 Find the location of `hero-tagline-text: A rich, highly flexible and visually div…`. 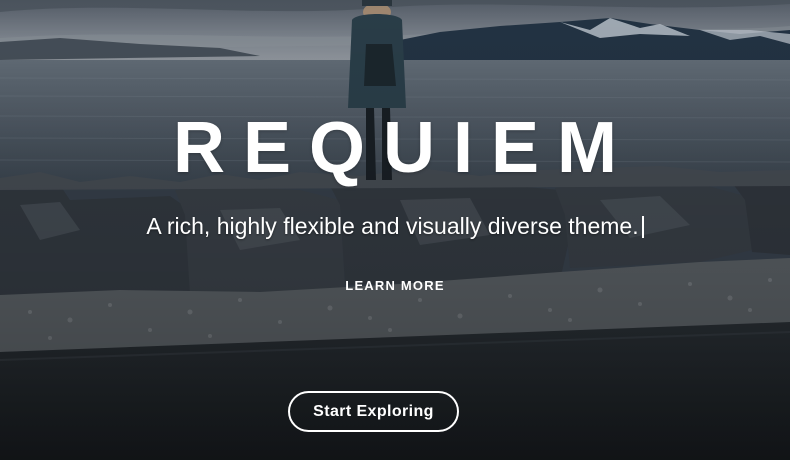

hero-tagline-text: A rich, highly flexible and visually div… is located at coordinates (392, 226).